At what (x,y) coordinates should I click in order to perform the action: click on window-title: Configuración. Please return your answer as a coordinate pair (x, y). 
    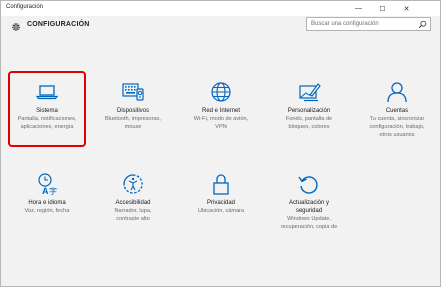
    Looking at the image, I should click on (25, 7).